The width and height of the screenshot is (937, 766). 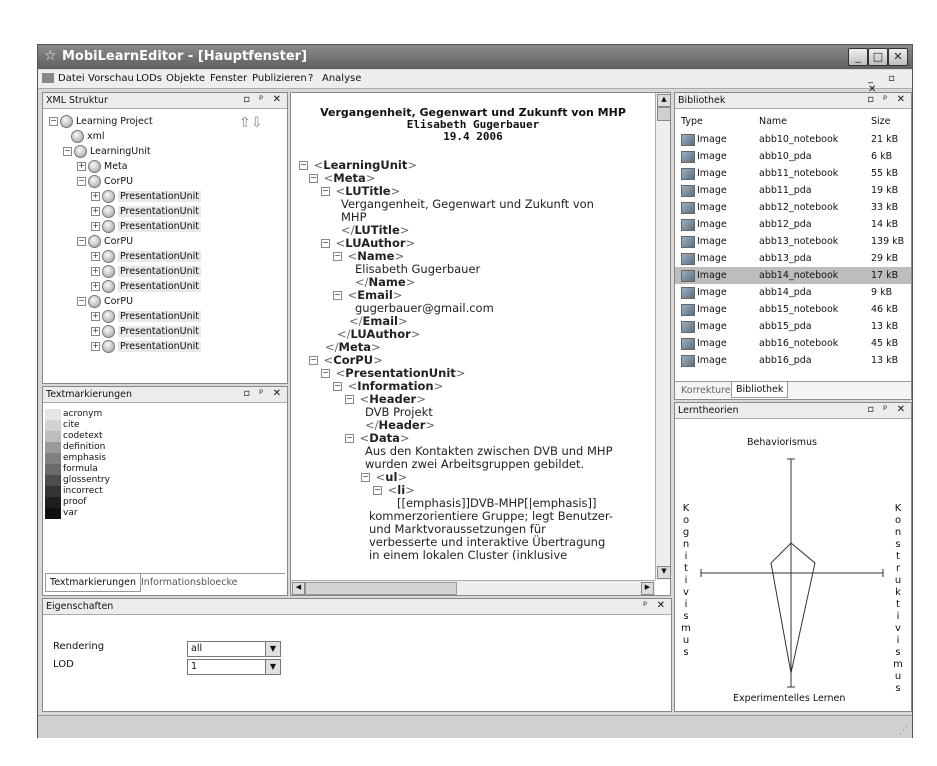 What do you see at coordinates (793, 258) in the screenshot?
I see `library-row: Image abb13_pda 29 kB` at bounding box center [793, 258].